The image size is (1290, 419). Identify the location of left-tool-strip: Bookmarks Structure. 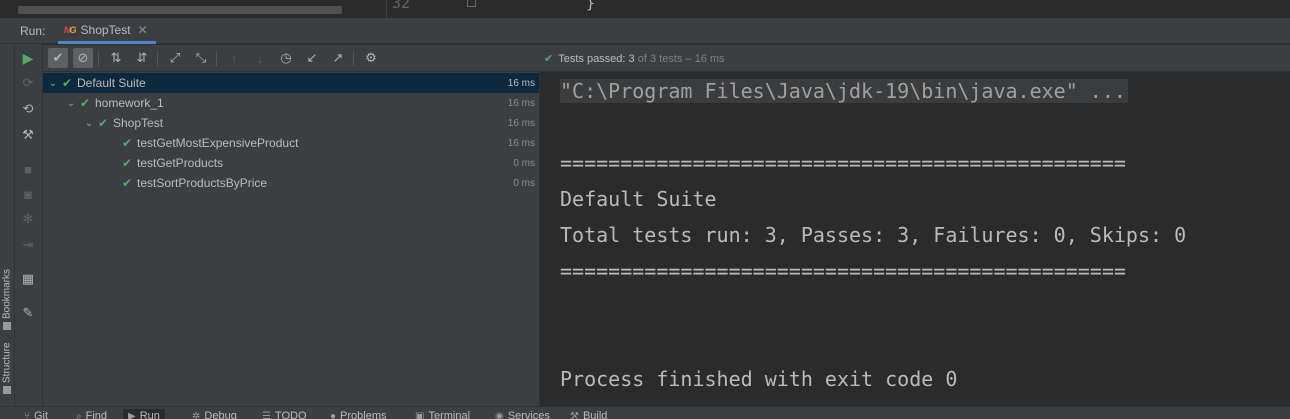
(7, 225).